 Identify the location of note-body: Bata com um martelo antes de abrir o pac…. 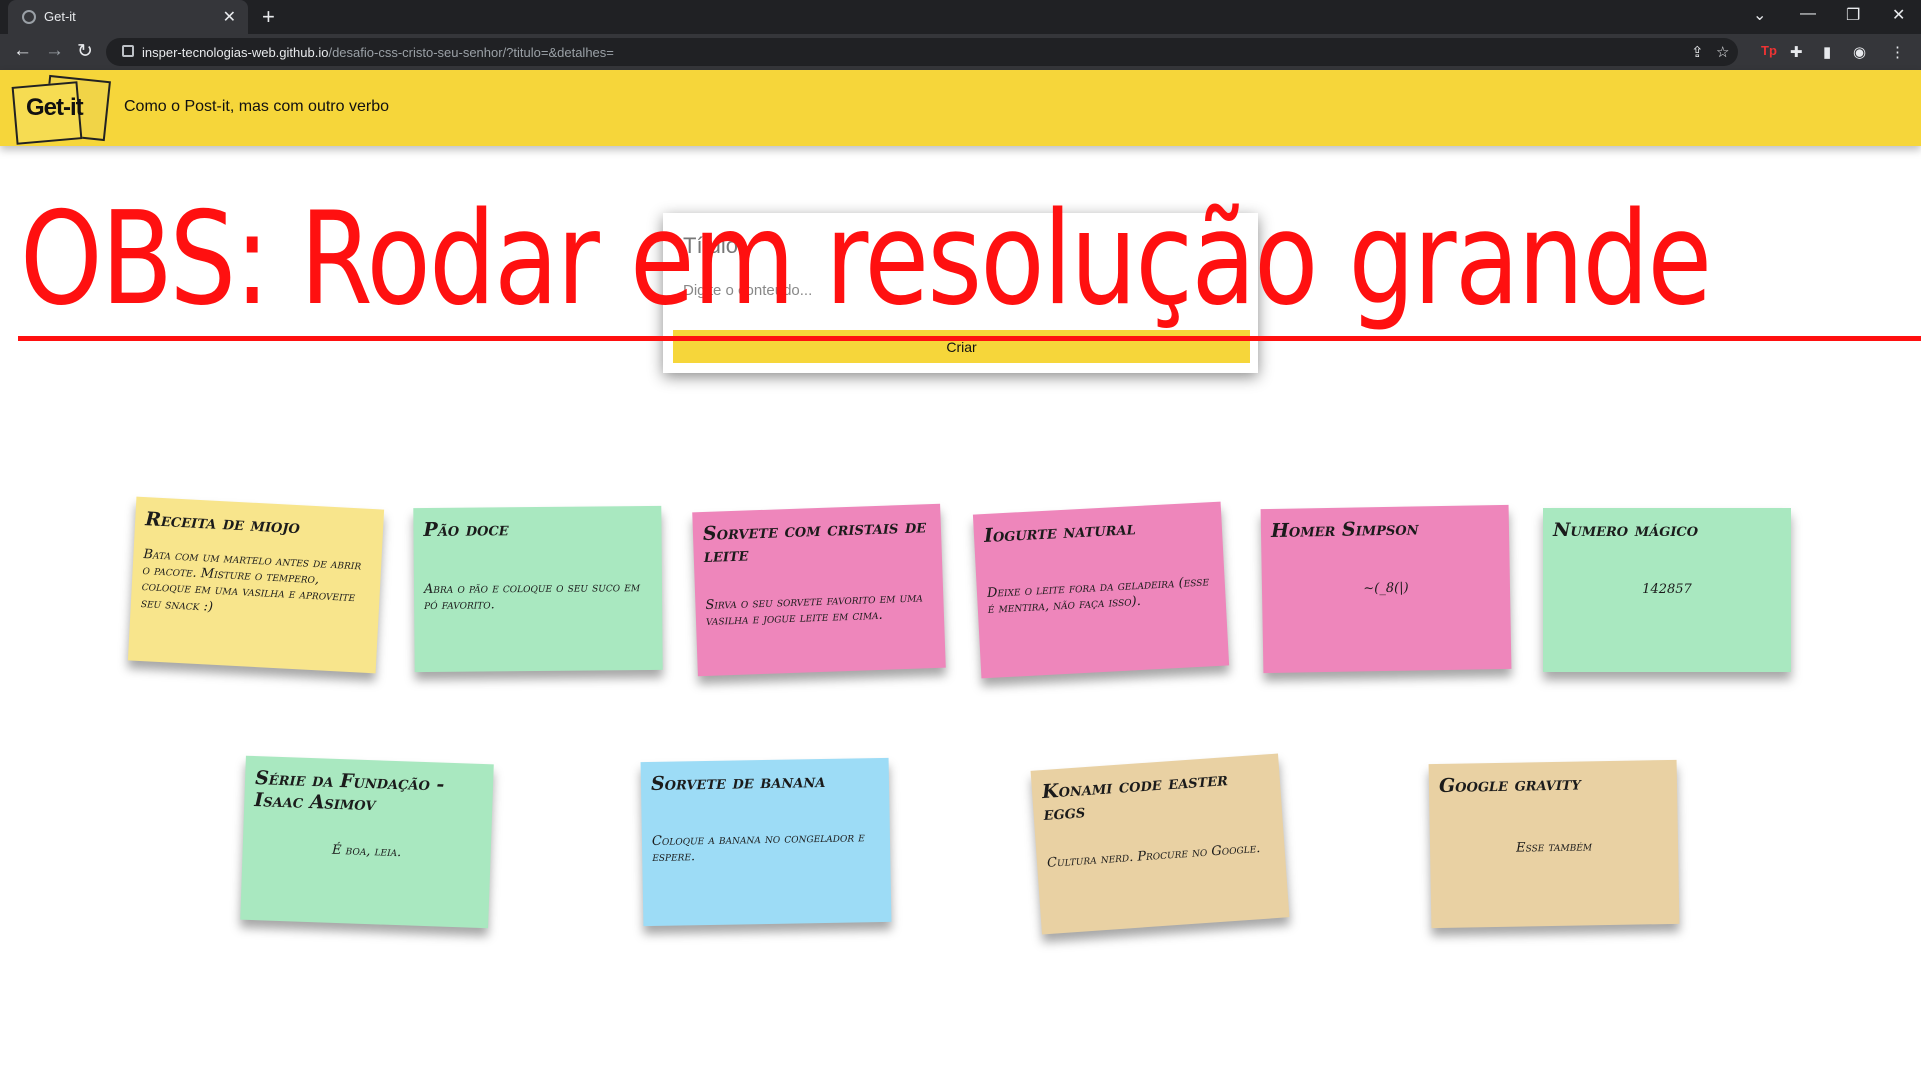
(251, 580).